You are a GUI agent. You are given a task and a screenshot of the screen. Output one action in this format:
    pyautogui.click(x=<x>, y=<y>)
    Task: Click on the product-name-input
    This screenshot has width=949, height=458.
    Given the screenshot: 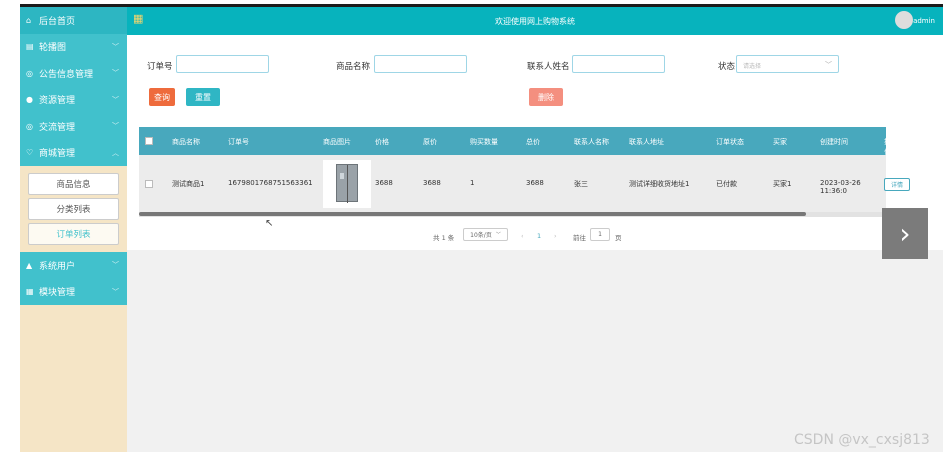 What is the action you would take?
    pyautogui.click(x=420, y=64)
    